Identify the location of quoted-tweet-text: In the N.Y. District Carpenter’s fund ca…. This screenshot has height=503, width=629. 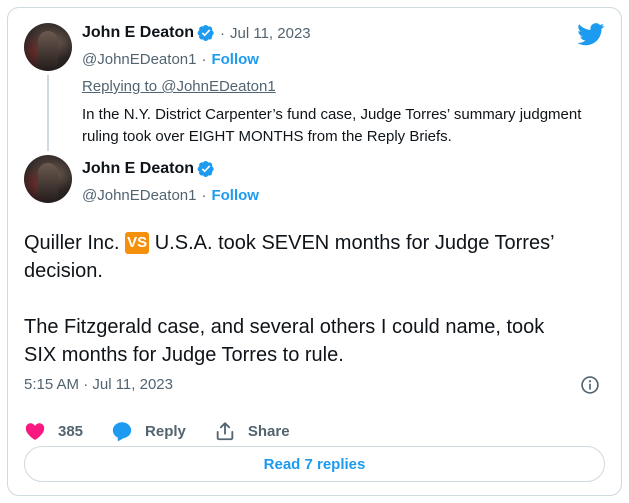
(332, 125).